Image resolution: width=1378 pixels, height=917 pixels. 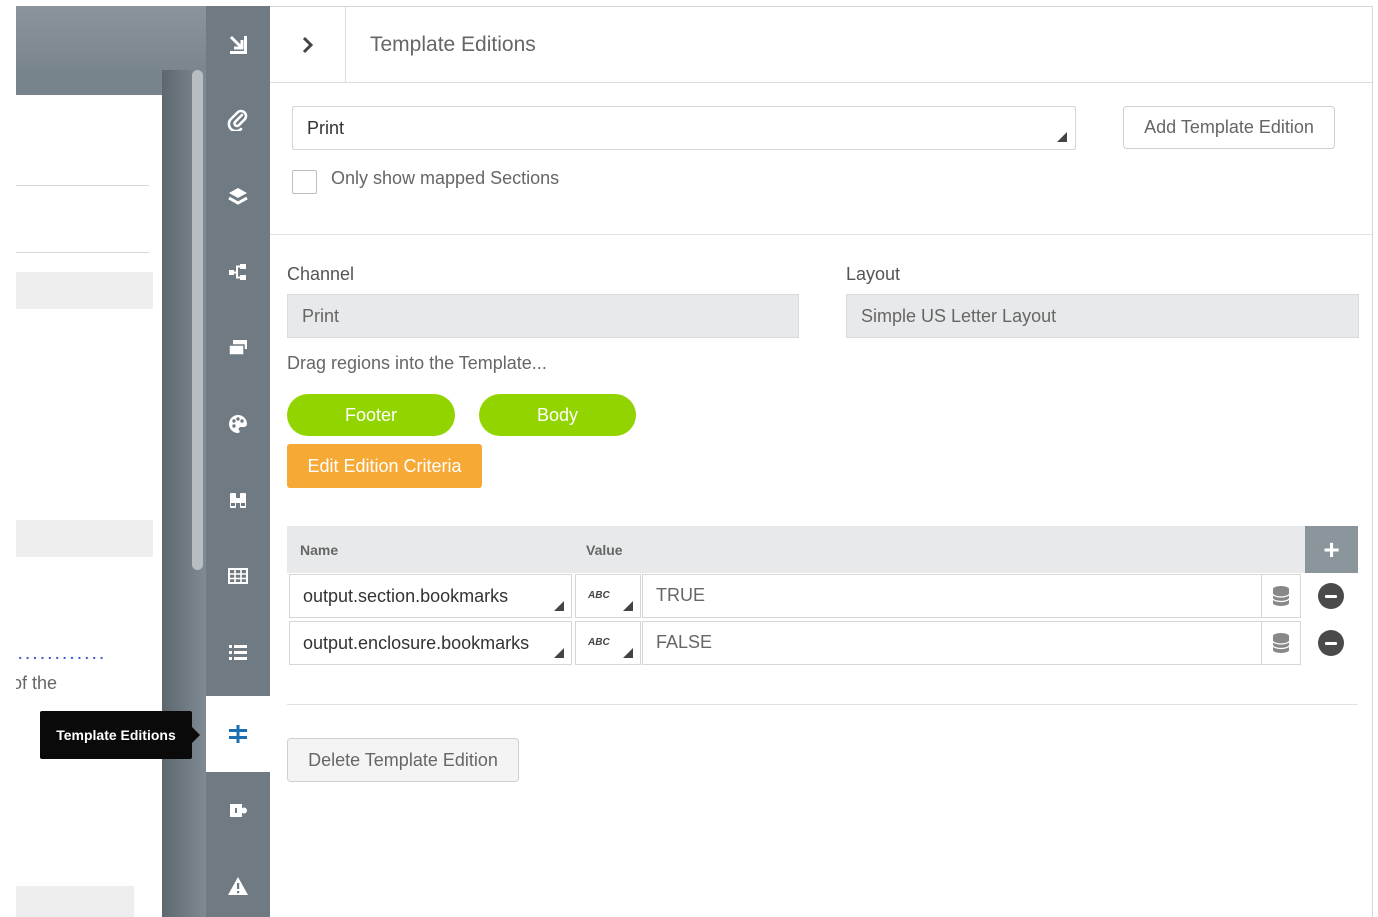 I want to click on rail-list-button, so click(x=238, y=652).